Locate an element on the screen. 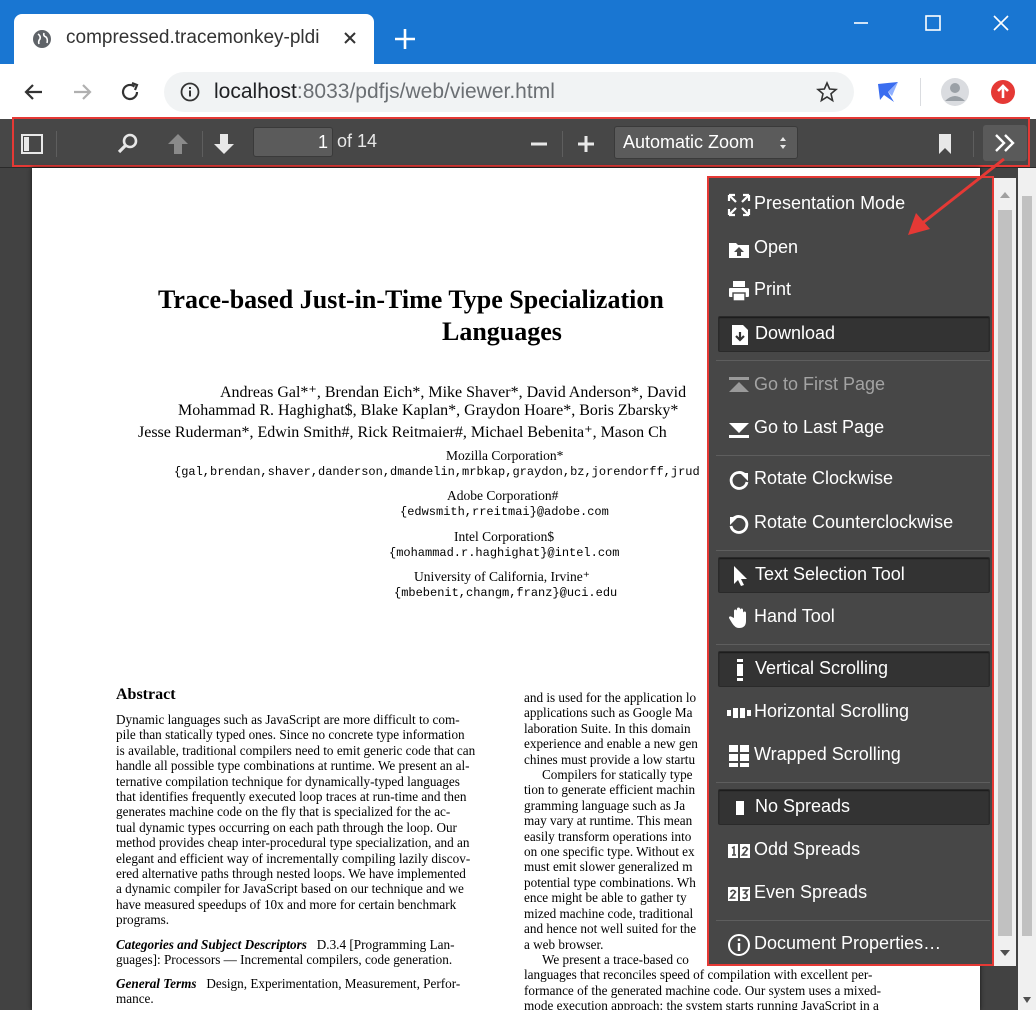  extension-icon is located at coordinates (888, 92).